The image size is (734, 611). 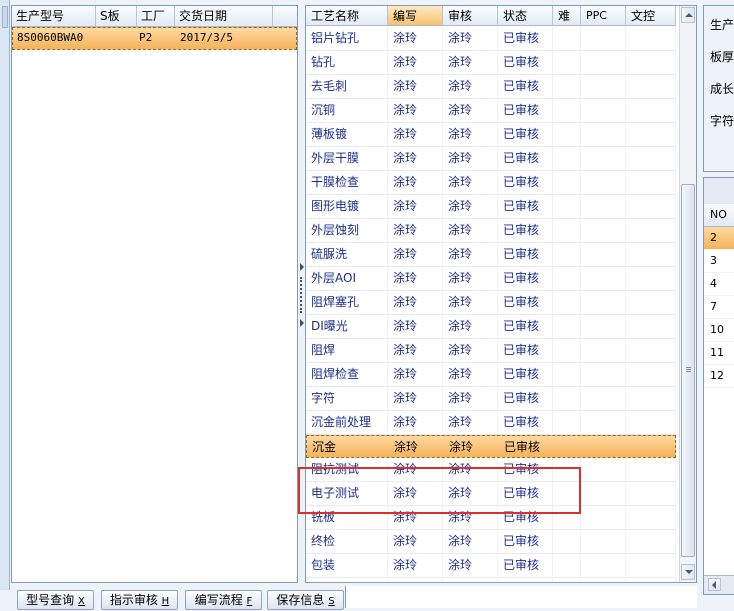 What do you see at coordinates (324, 447) in the screenshot?
I see `process-cell-name: 沉金` at bounding box center [324, 447].